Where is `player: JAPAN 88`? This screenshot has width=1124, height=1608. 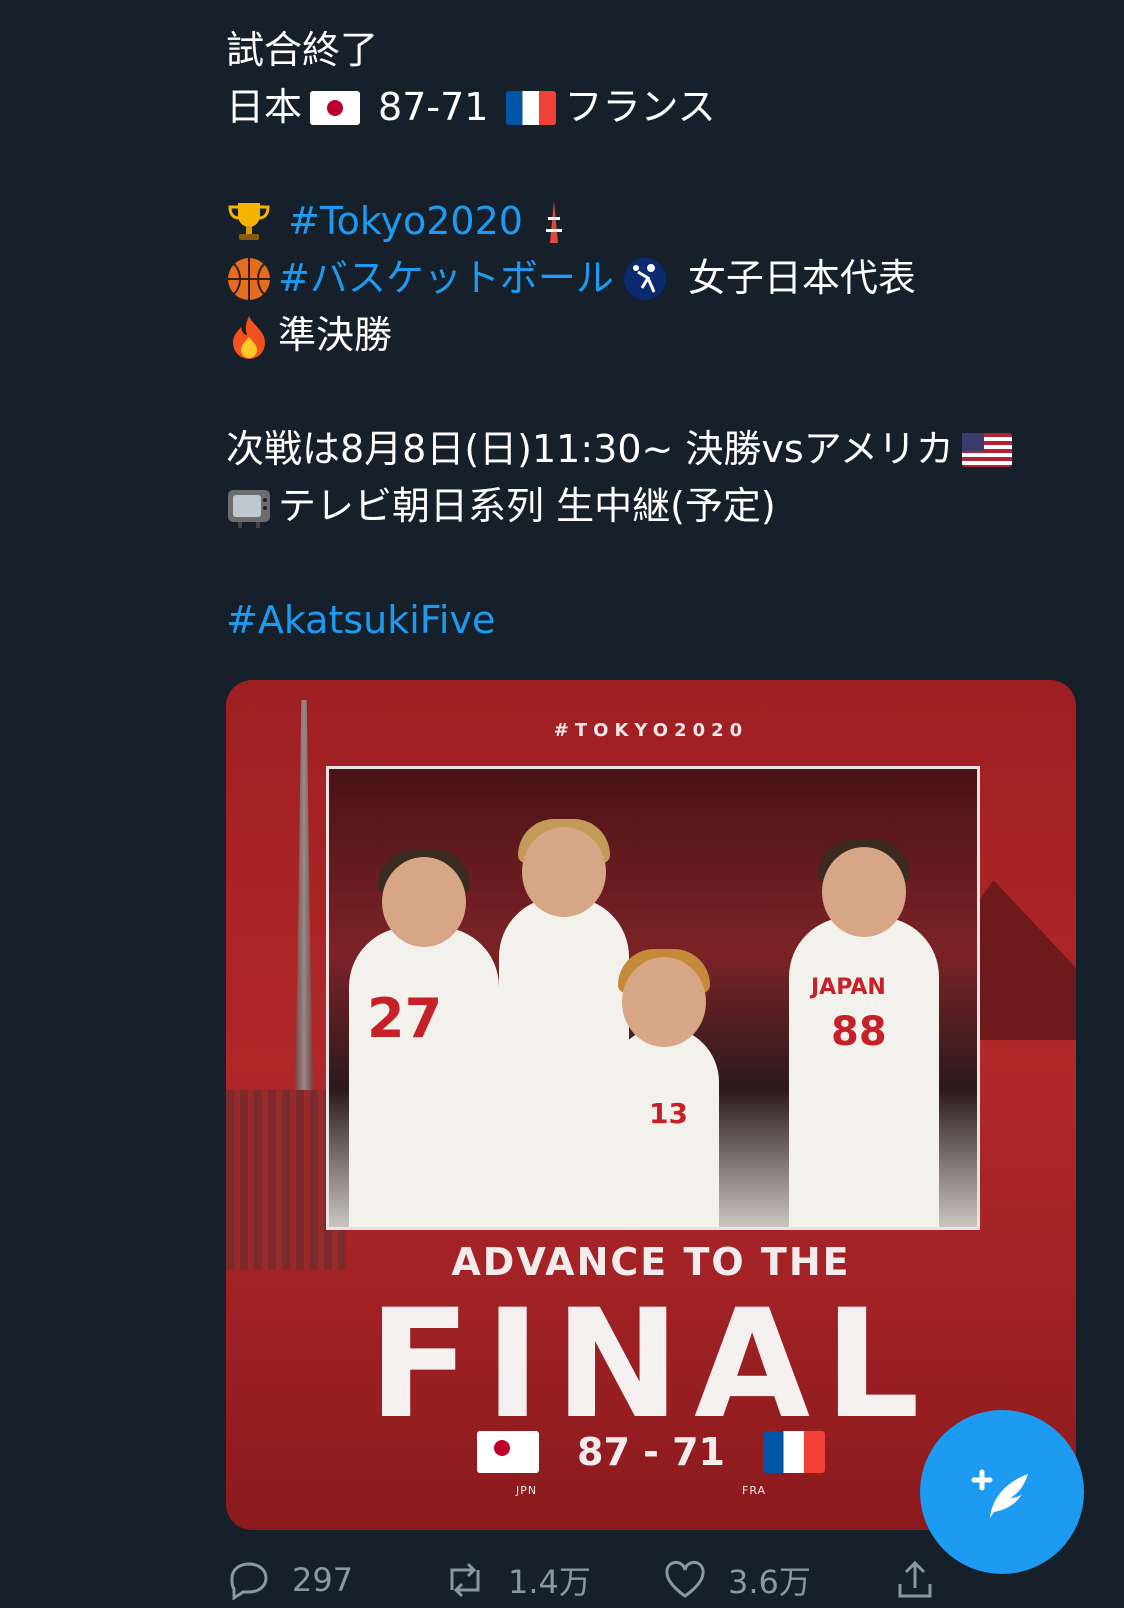
player: JAPAN 88 is located at coordinates (864, 1033).